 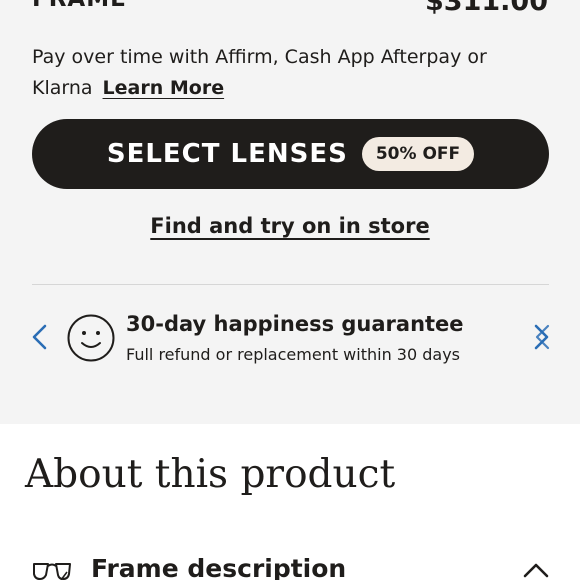 I want to click on select-lenses-label: SELECT LENSES, so click(x=227, y=154).